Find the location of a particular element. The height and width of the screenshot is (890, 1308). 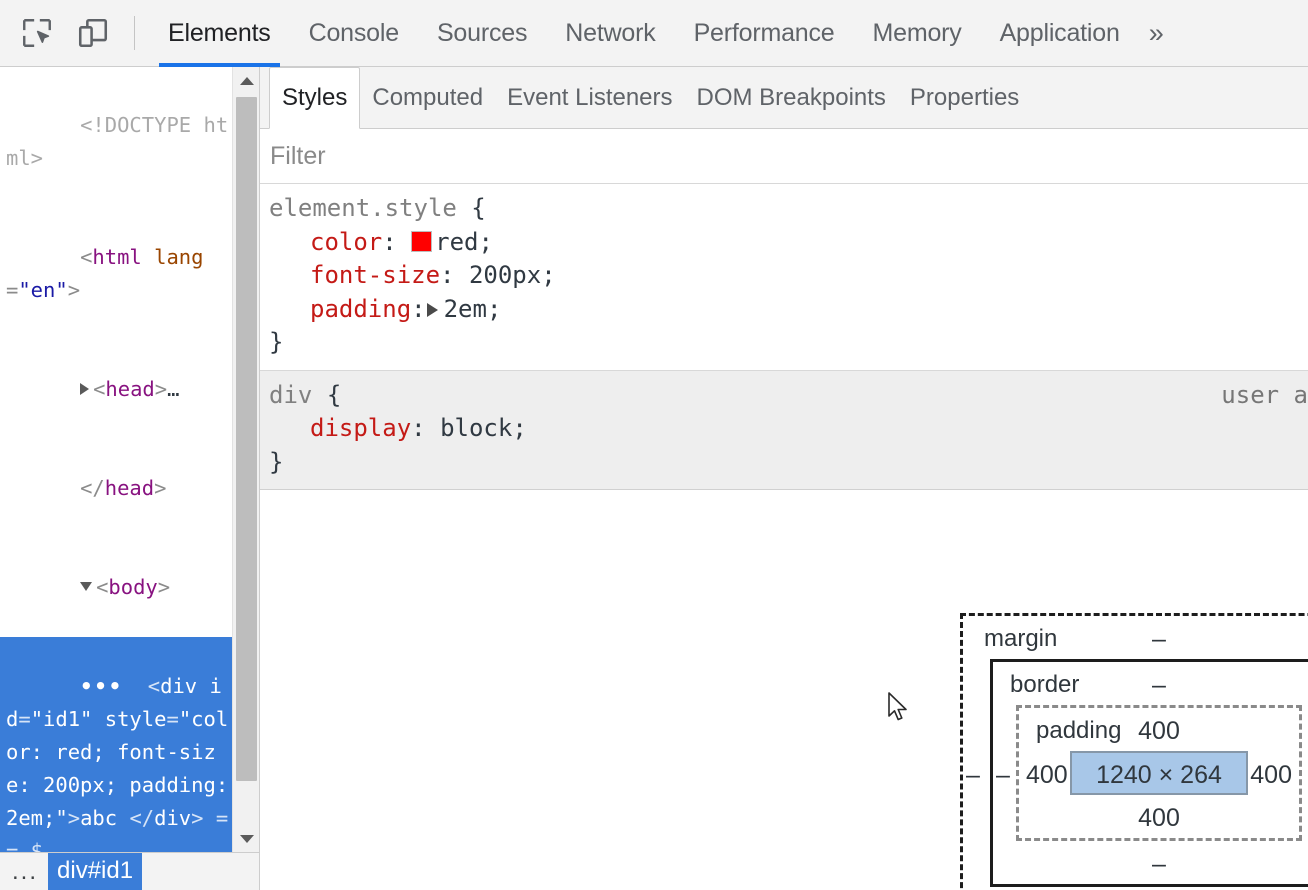

device-toolbar-icon is located at coordinates (93, 33).